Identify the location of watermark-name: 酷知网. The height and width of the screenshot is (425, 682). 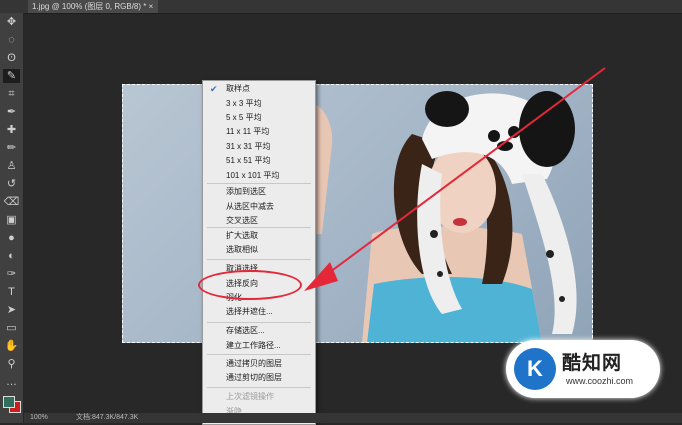
(592, 363).